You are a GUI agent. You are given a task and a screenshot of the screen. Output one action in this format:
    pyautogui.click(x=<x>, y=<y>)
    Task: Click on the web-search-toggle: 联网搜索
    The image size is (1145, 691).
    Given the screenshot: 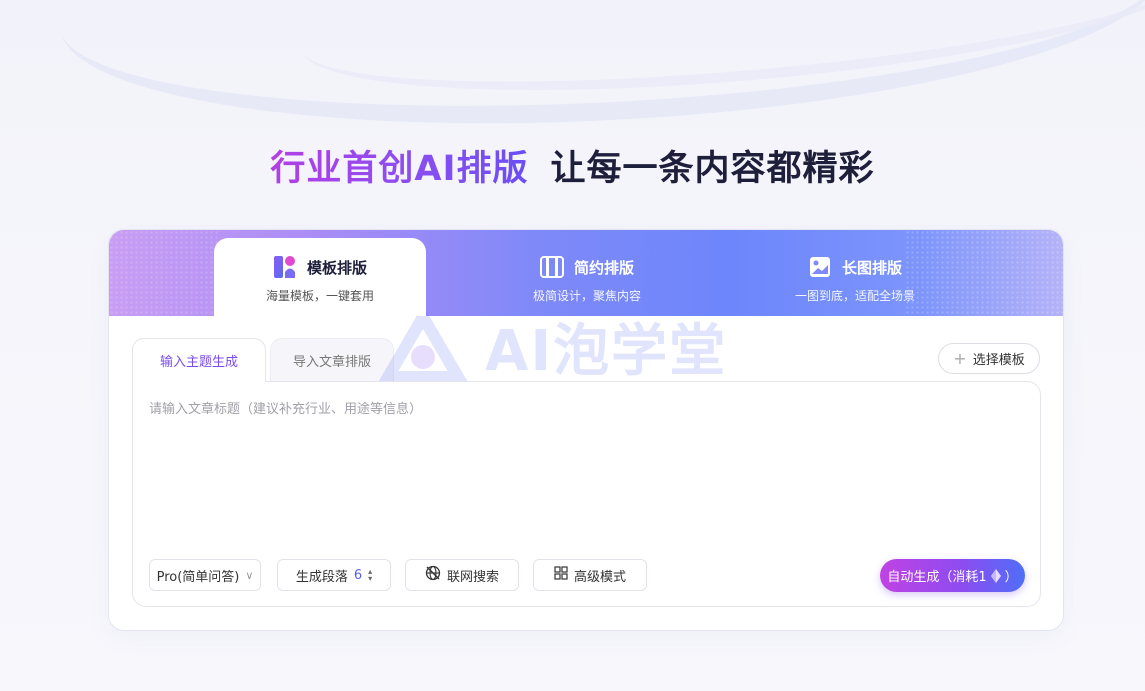 What is the action you would take?
    pyautogui.click(x=462, y=575)
    